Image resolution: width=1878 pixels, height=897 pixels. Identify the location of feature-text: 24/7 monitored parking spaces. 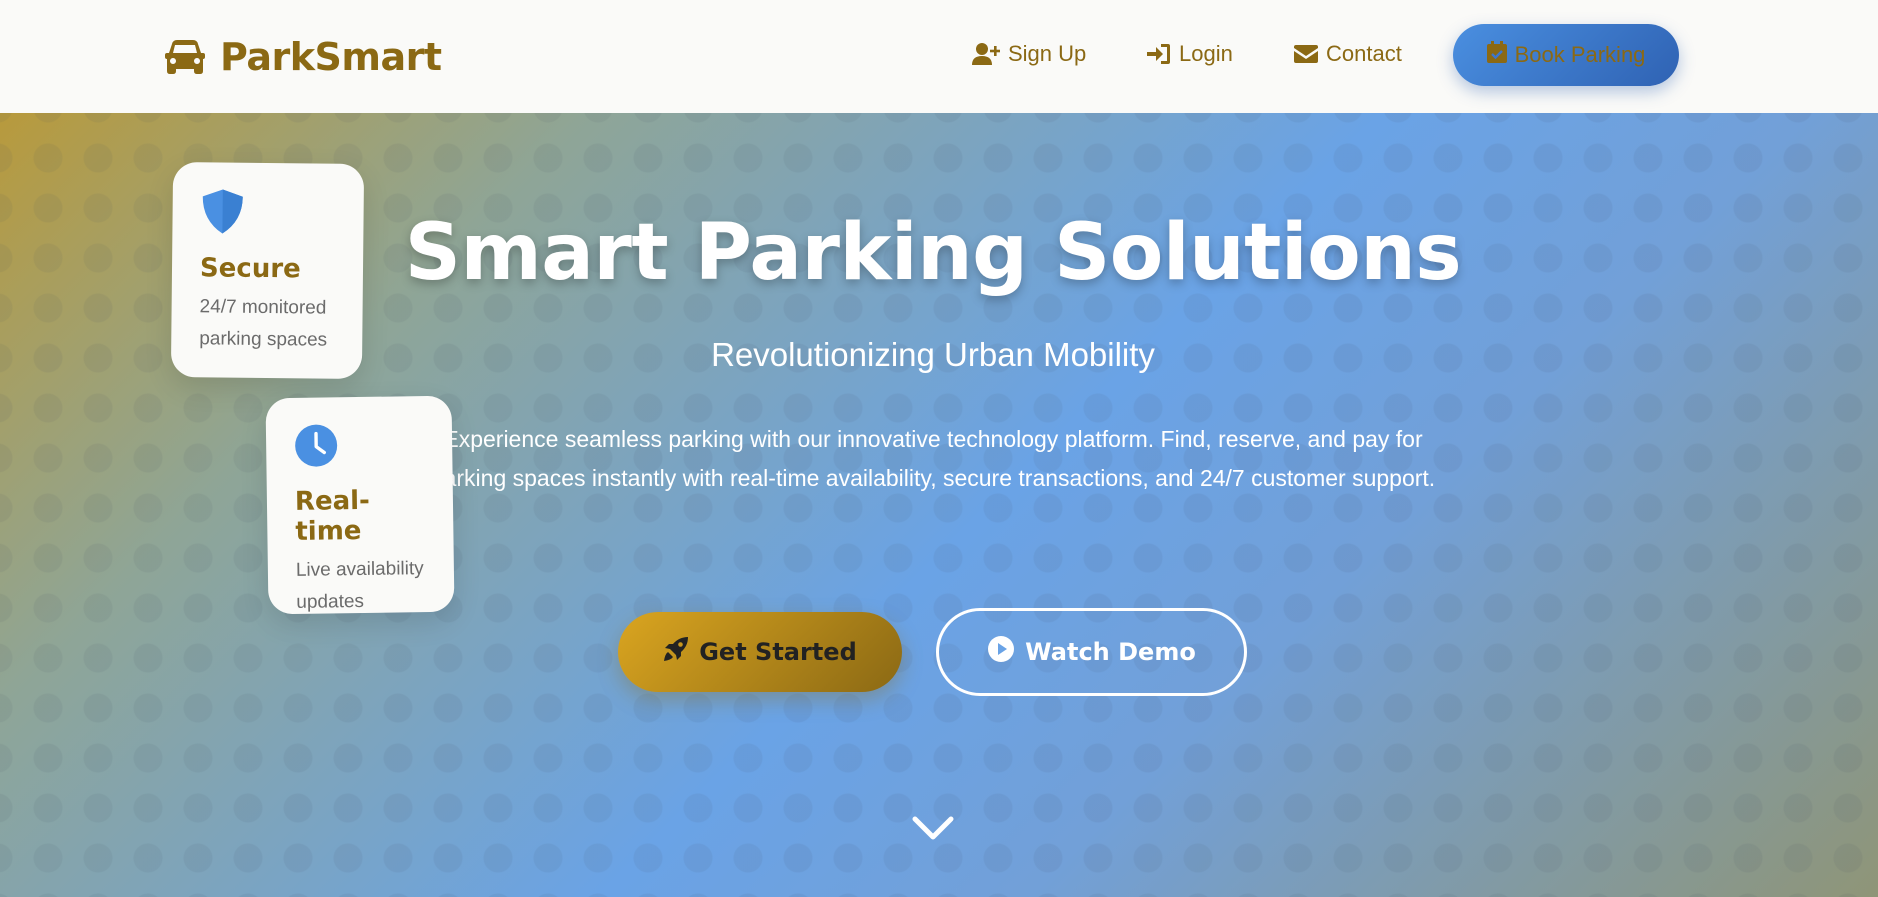
(263, 323).